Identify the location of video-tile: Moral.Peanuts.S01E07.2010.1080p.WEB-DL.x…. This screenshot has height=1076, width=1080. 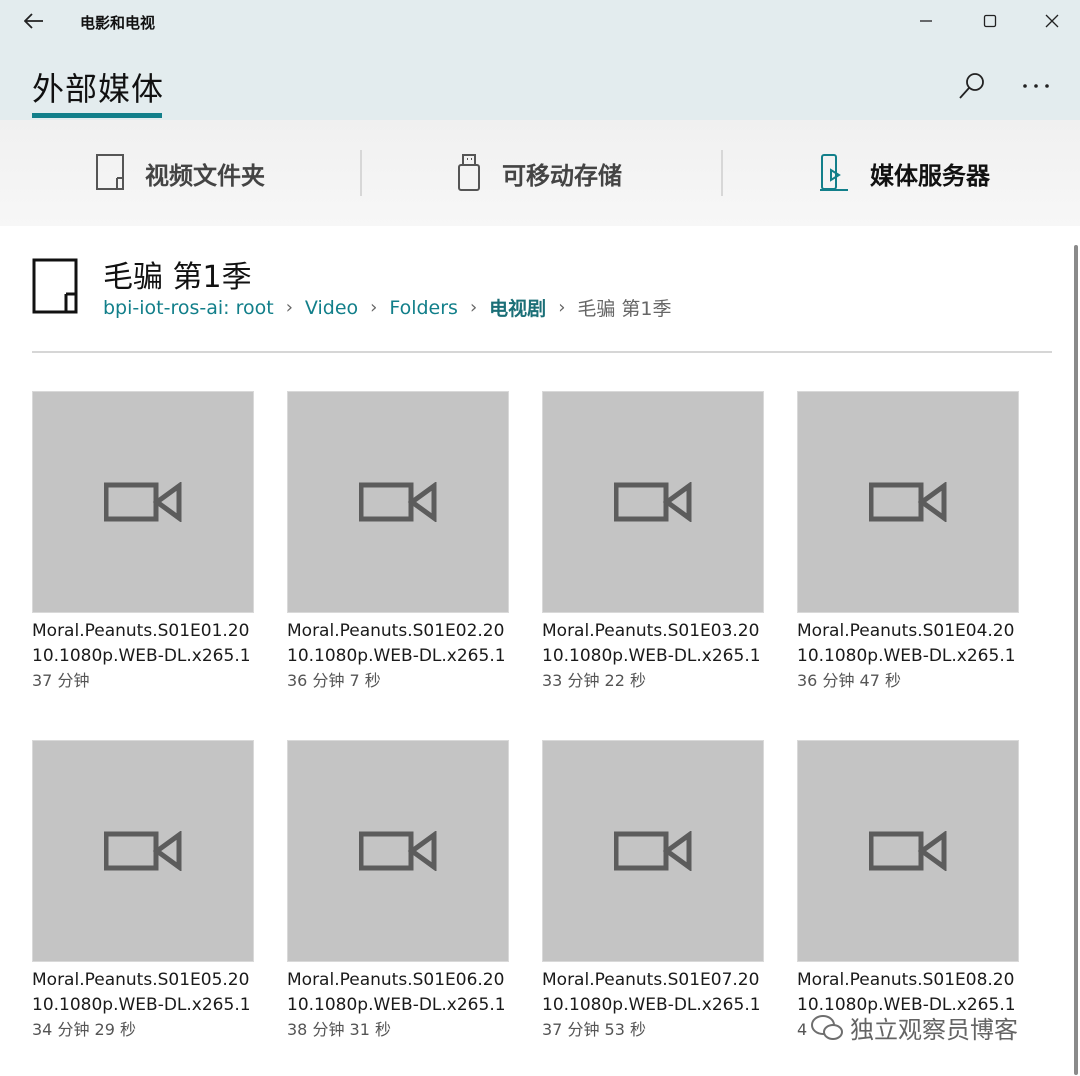
(654, 891).